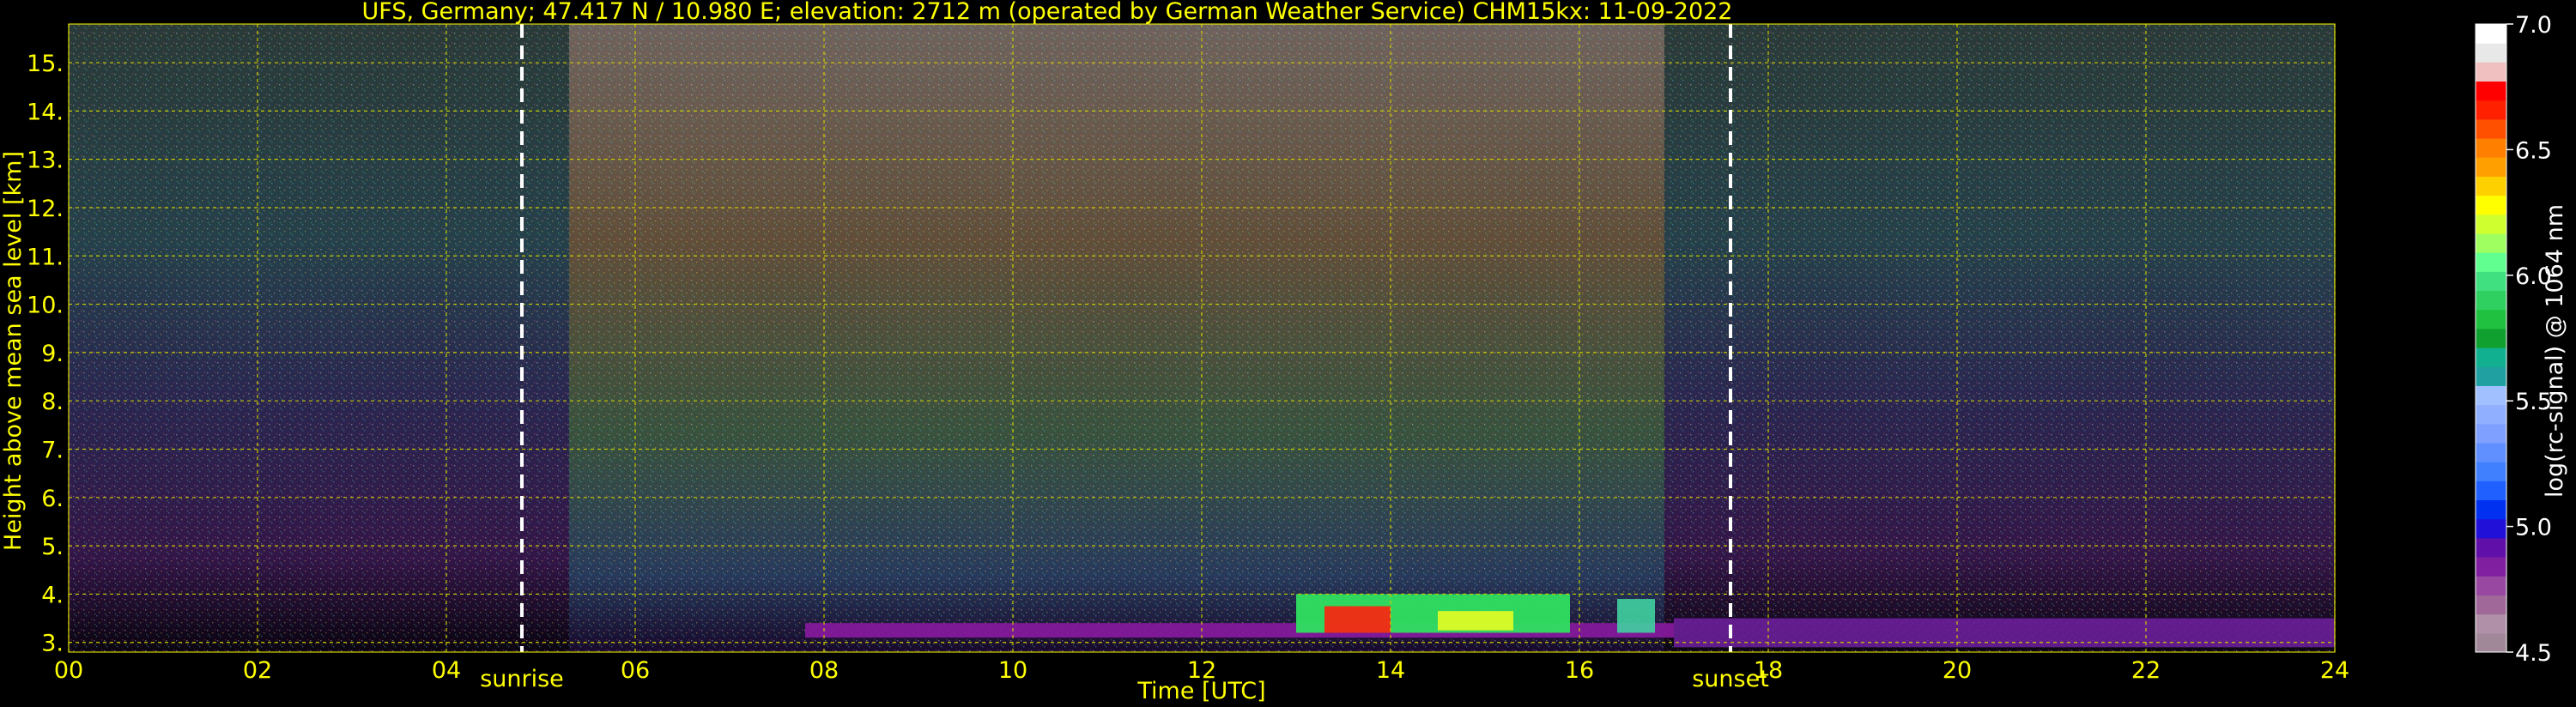 The image size is (2576, 707). Describe the element at coordinates (824, 670) in the screenshot. I see `x-tick-label: 08` at that location.